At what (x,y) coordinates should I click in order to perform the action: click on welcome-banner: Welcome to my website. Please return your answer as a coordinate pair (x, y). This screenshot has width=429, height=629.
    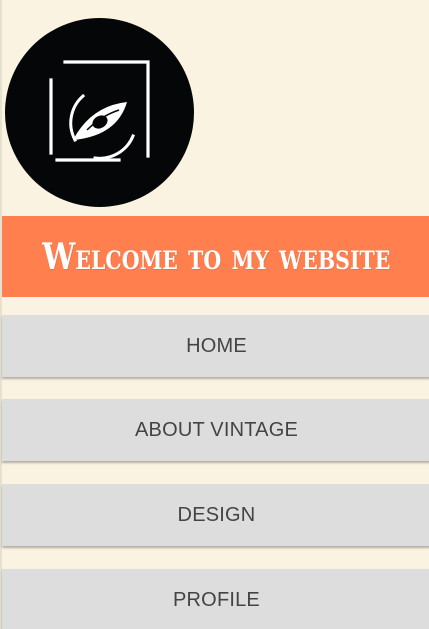
    Looking at the image, I should click on (215, 256).